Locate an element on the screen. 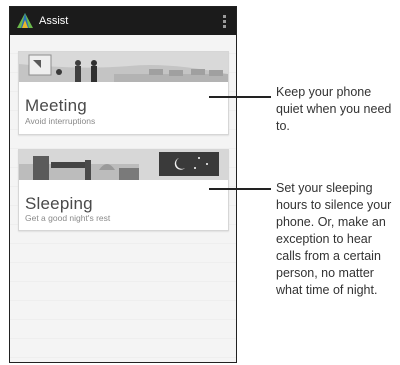 The width and height of the screenshot is (400, 365). callout-leader-sleeping is located at coordinates (240, 189).